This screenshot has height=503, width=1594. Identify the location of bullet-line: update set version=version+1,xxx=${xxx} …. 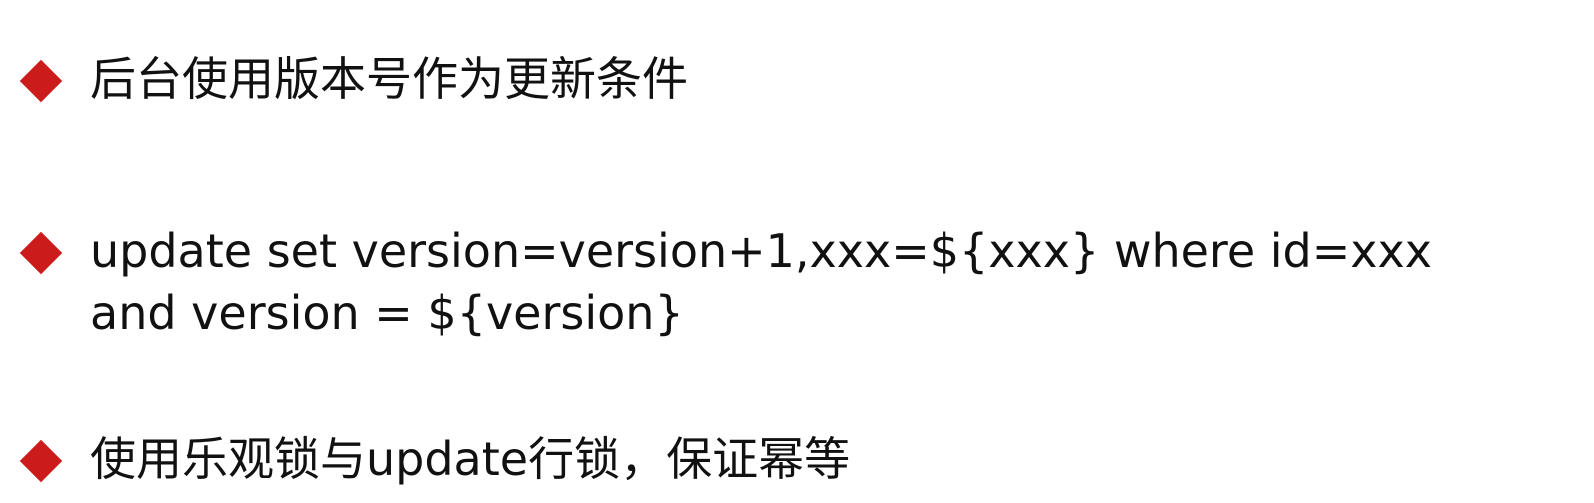
(761, 251).